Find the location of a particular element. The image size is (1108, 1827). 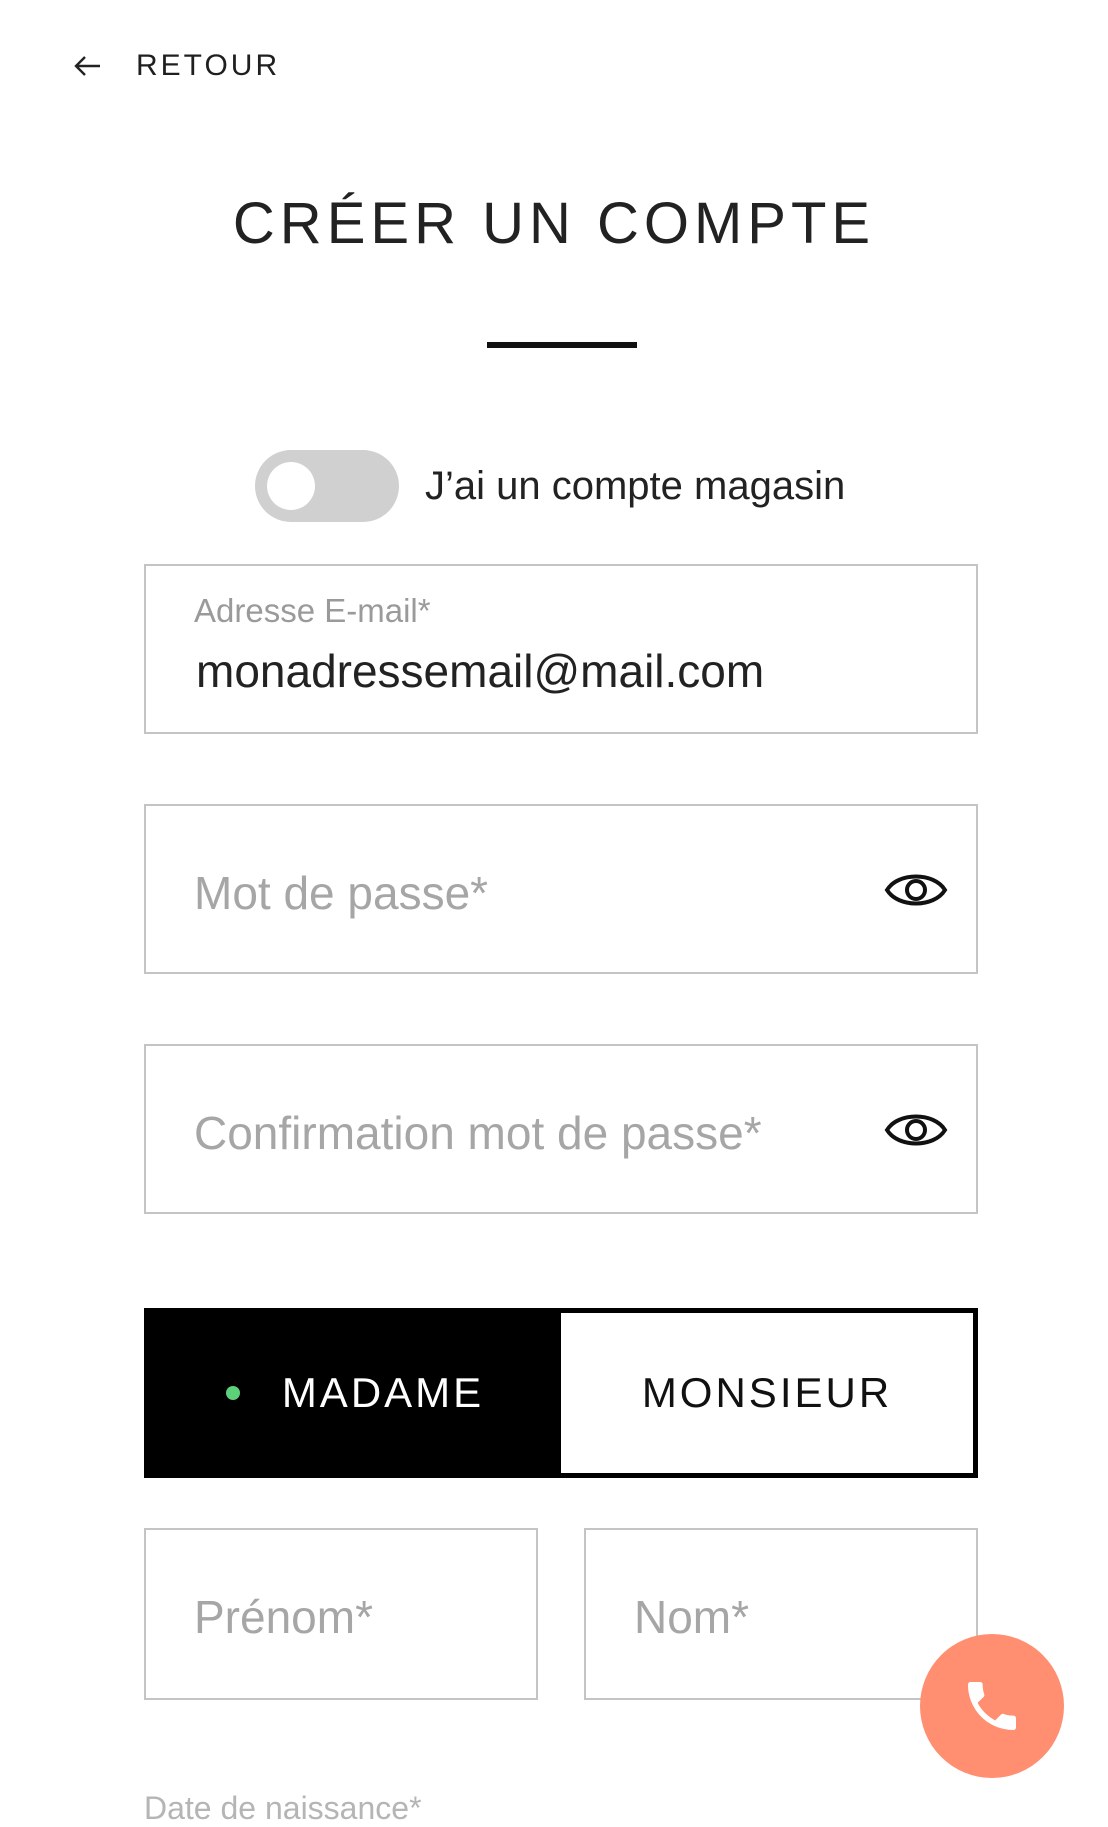

toggle-knob is located at coordinates (291, 486).